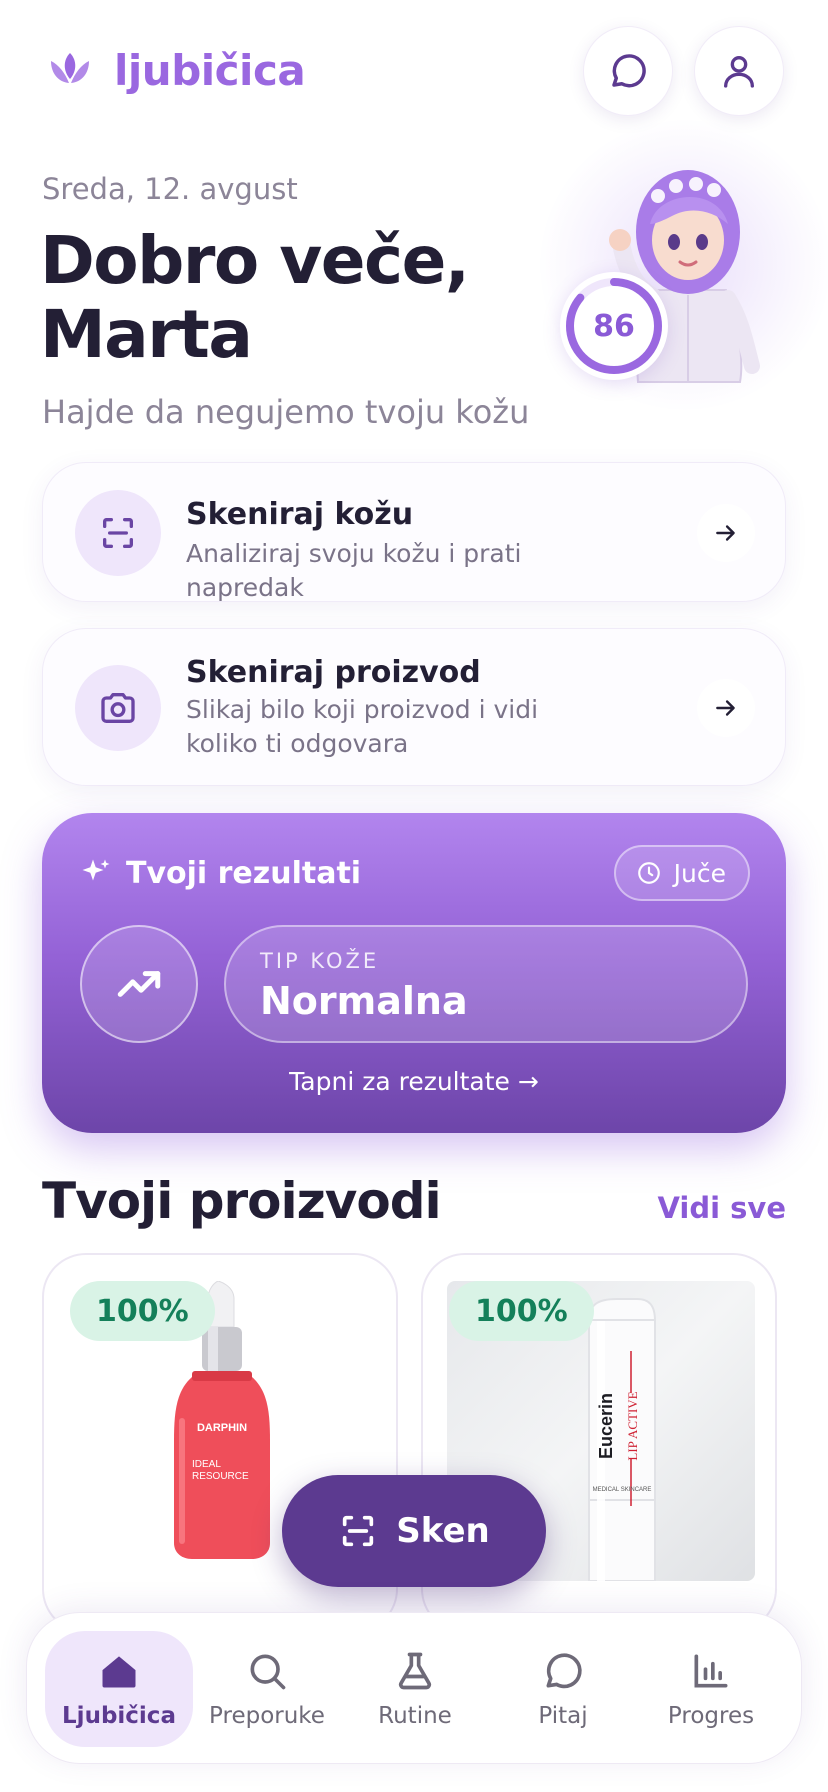  Describe the element at coordinates (300, 514) in the screenshot. I see `scan-skin-title: Skeniraj kožu` at that location.